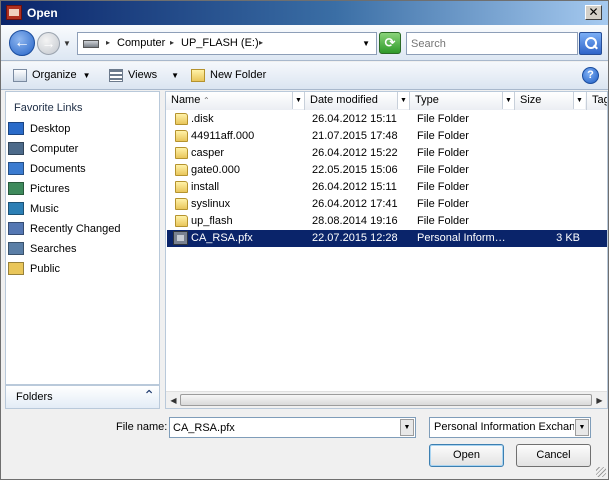  What do you see at coordinates (344, 100) in the screenshot?
I see `column-date-label: Date modified` at bounding box center [344, 100].